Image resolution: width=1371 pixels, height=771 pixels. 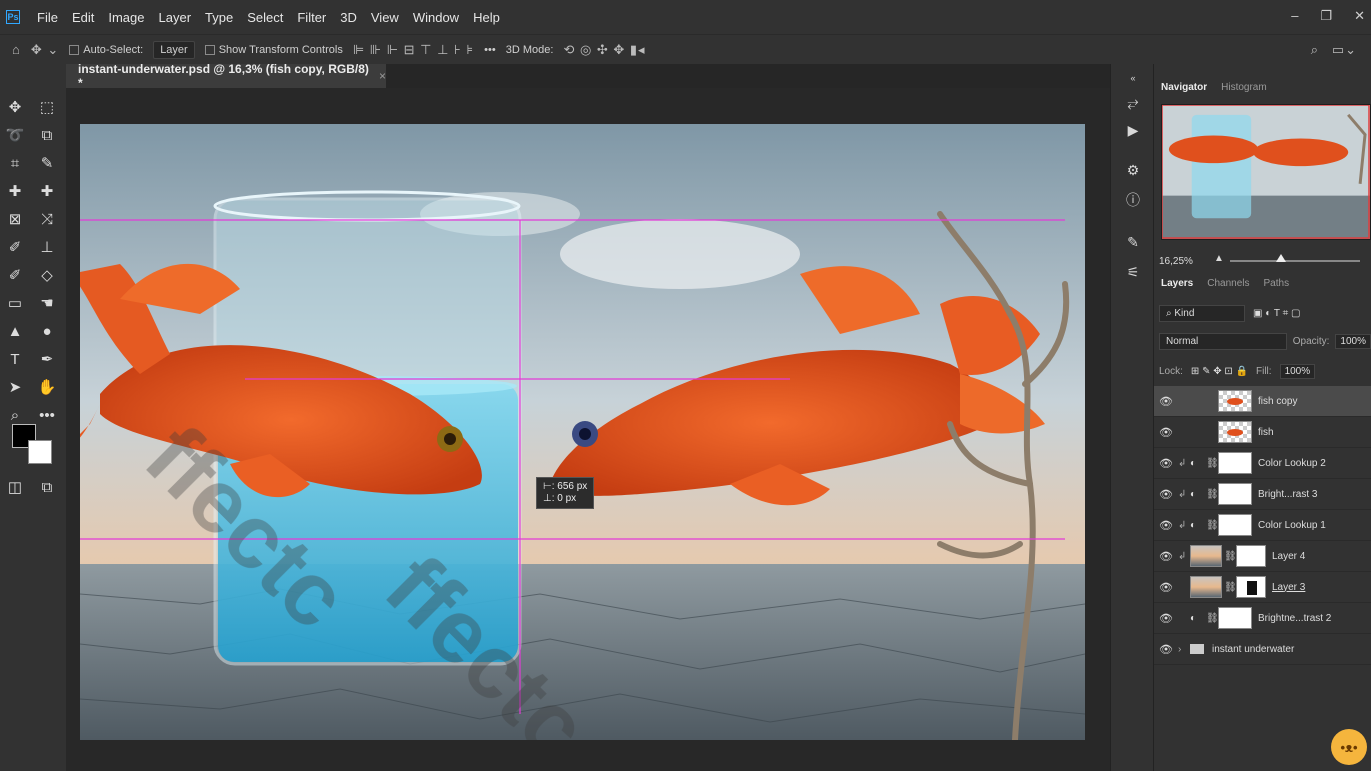 I want to click on object-select-tool-icon: ⧉, so click(x=47, y=135).